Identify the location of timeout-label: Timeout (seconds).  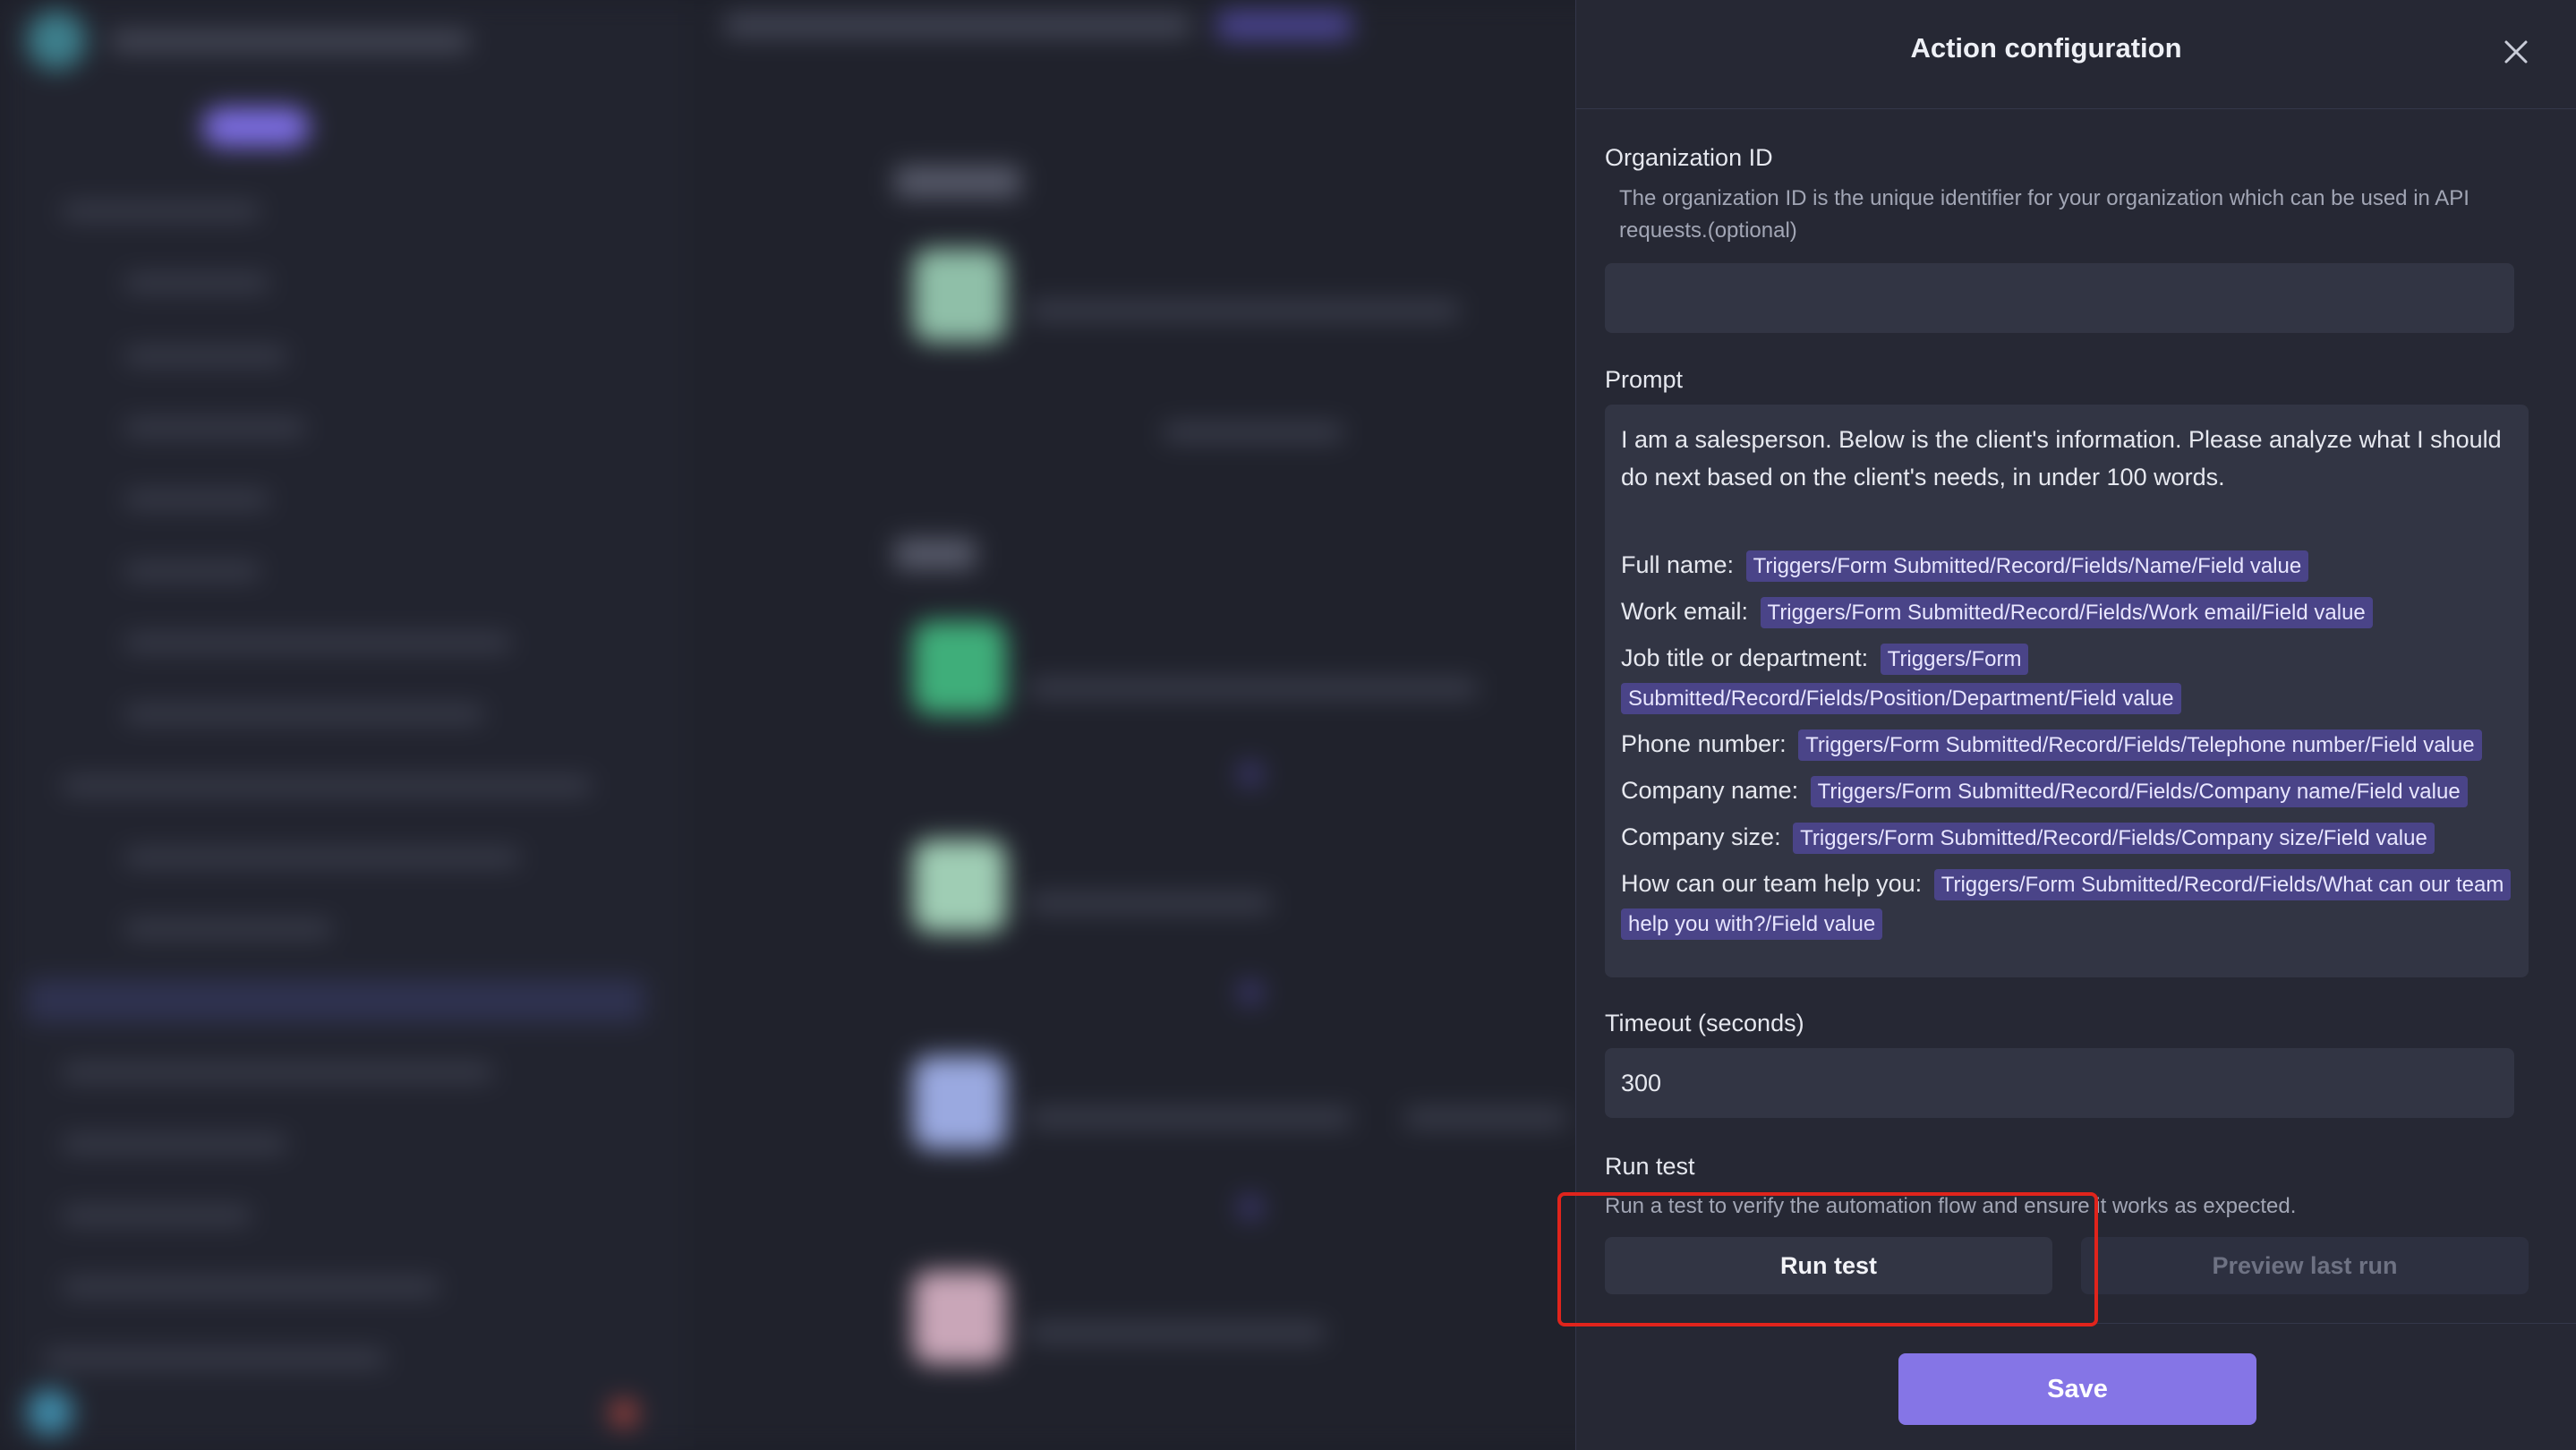
(1704, 1023).